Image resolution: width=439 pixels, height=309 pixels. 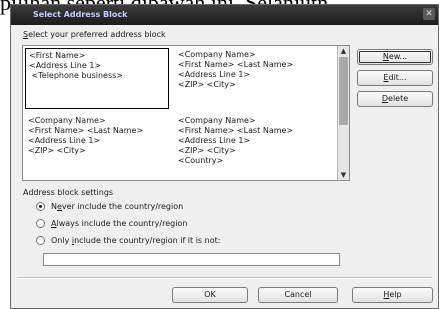 What do you see at coordinates (68, 192) in the screenshot?
I see `address-block-settings-label: Address block settings` at bounding box center [68, 192].